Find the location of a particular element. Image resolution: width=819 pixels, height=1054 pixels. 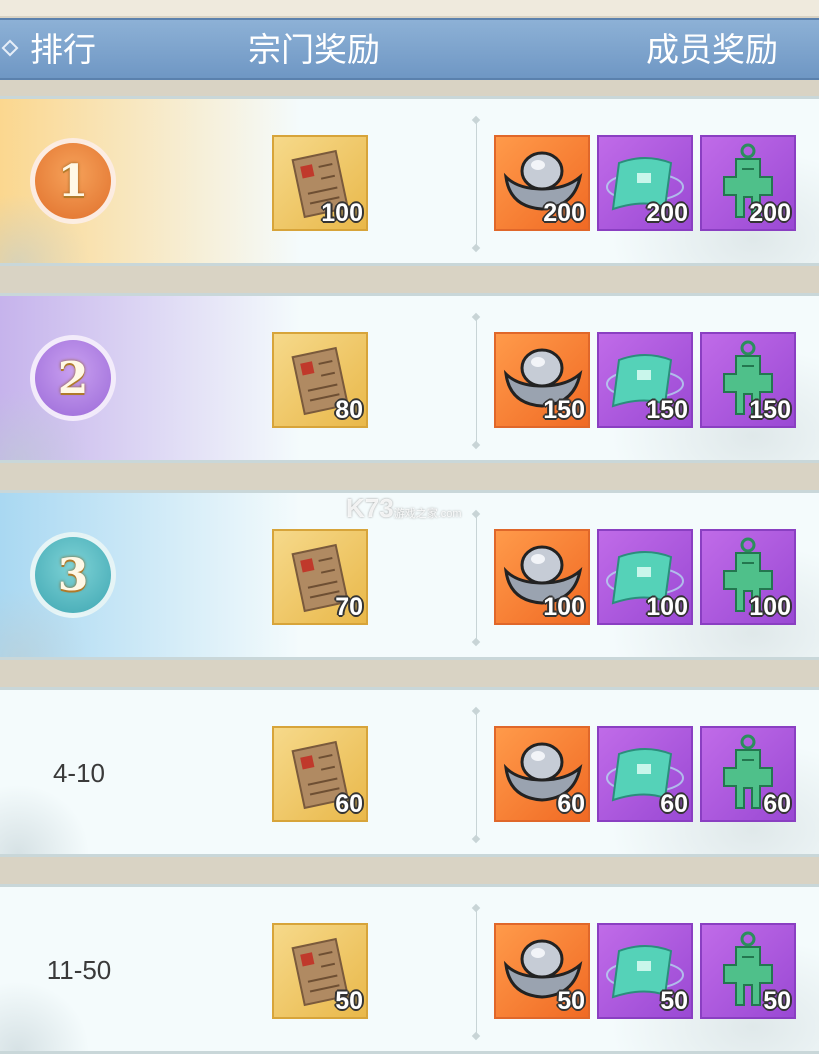

sect-reward-item: 80 is located at coordinates (320, 380).